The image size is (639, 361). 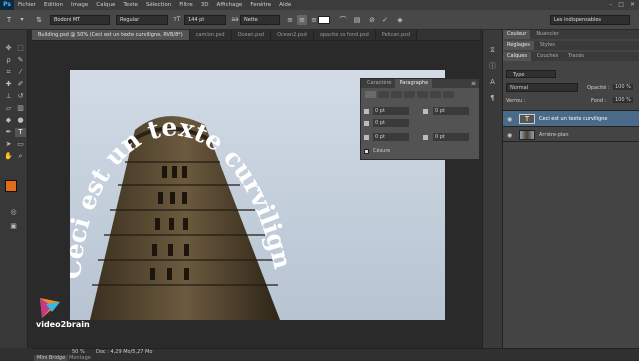 What do you see at coordinates (344, 35) in the screenshot?
I see `tab-opacite: opacite vs fond.psd` at bounding box center [344, 35].